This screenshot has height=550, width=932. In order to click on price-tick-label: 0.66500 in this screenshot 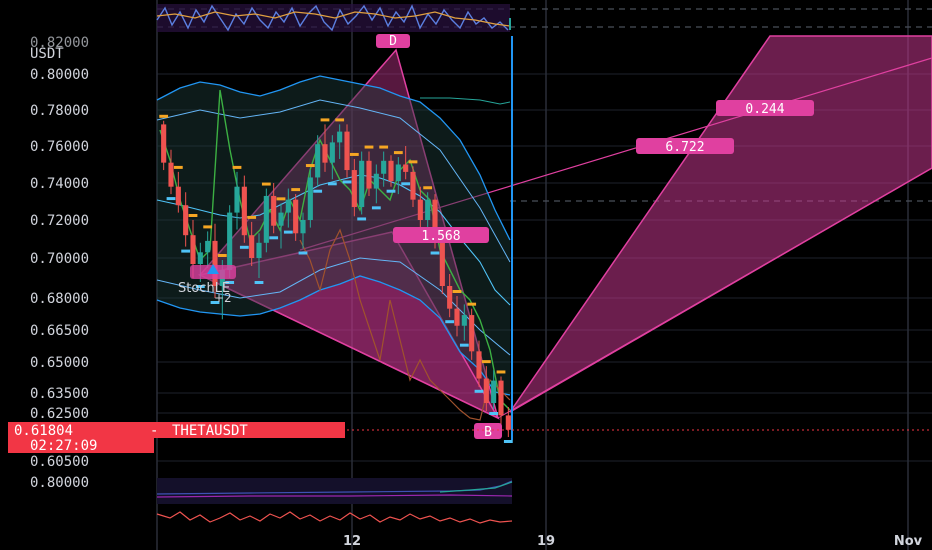, I will do `click(59, 331)`.